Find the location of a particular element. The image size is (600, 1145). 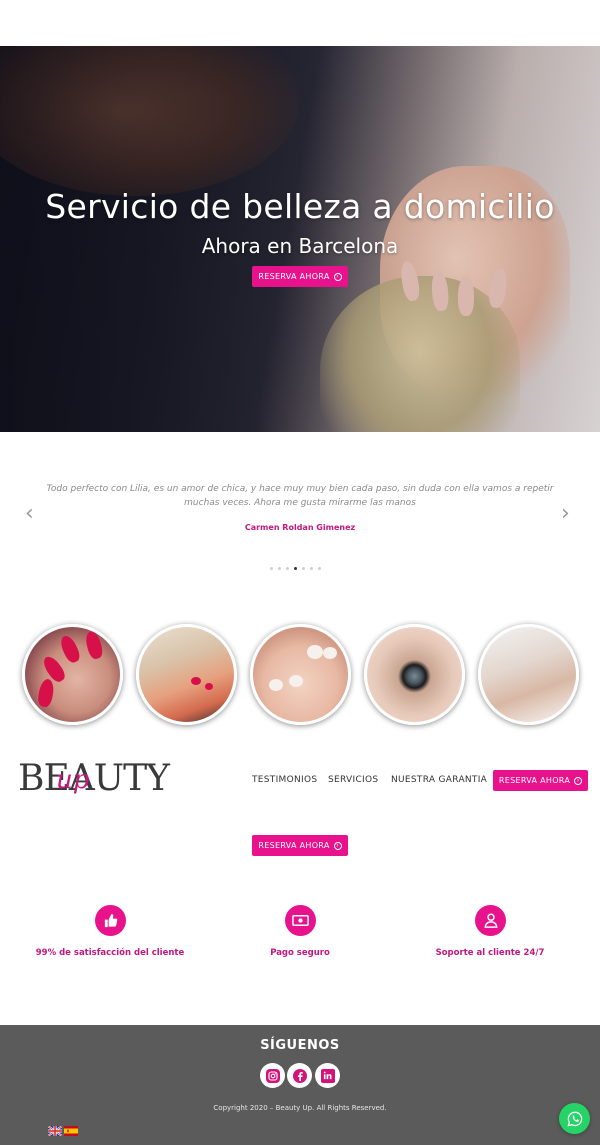

language-switcher is located at coordinates (63, 1131).